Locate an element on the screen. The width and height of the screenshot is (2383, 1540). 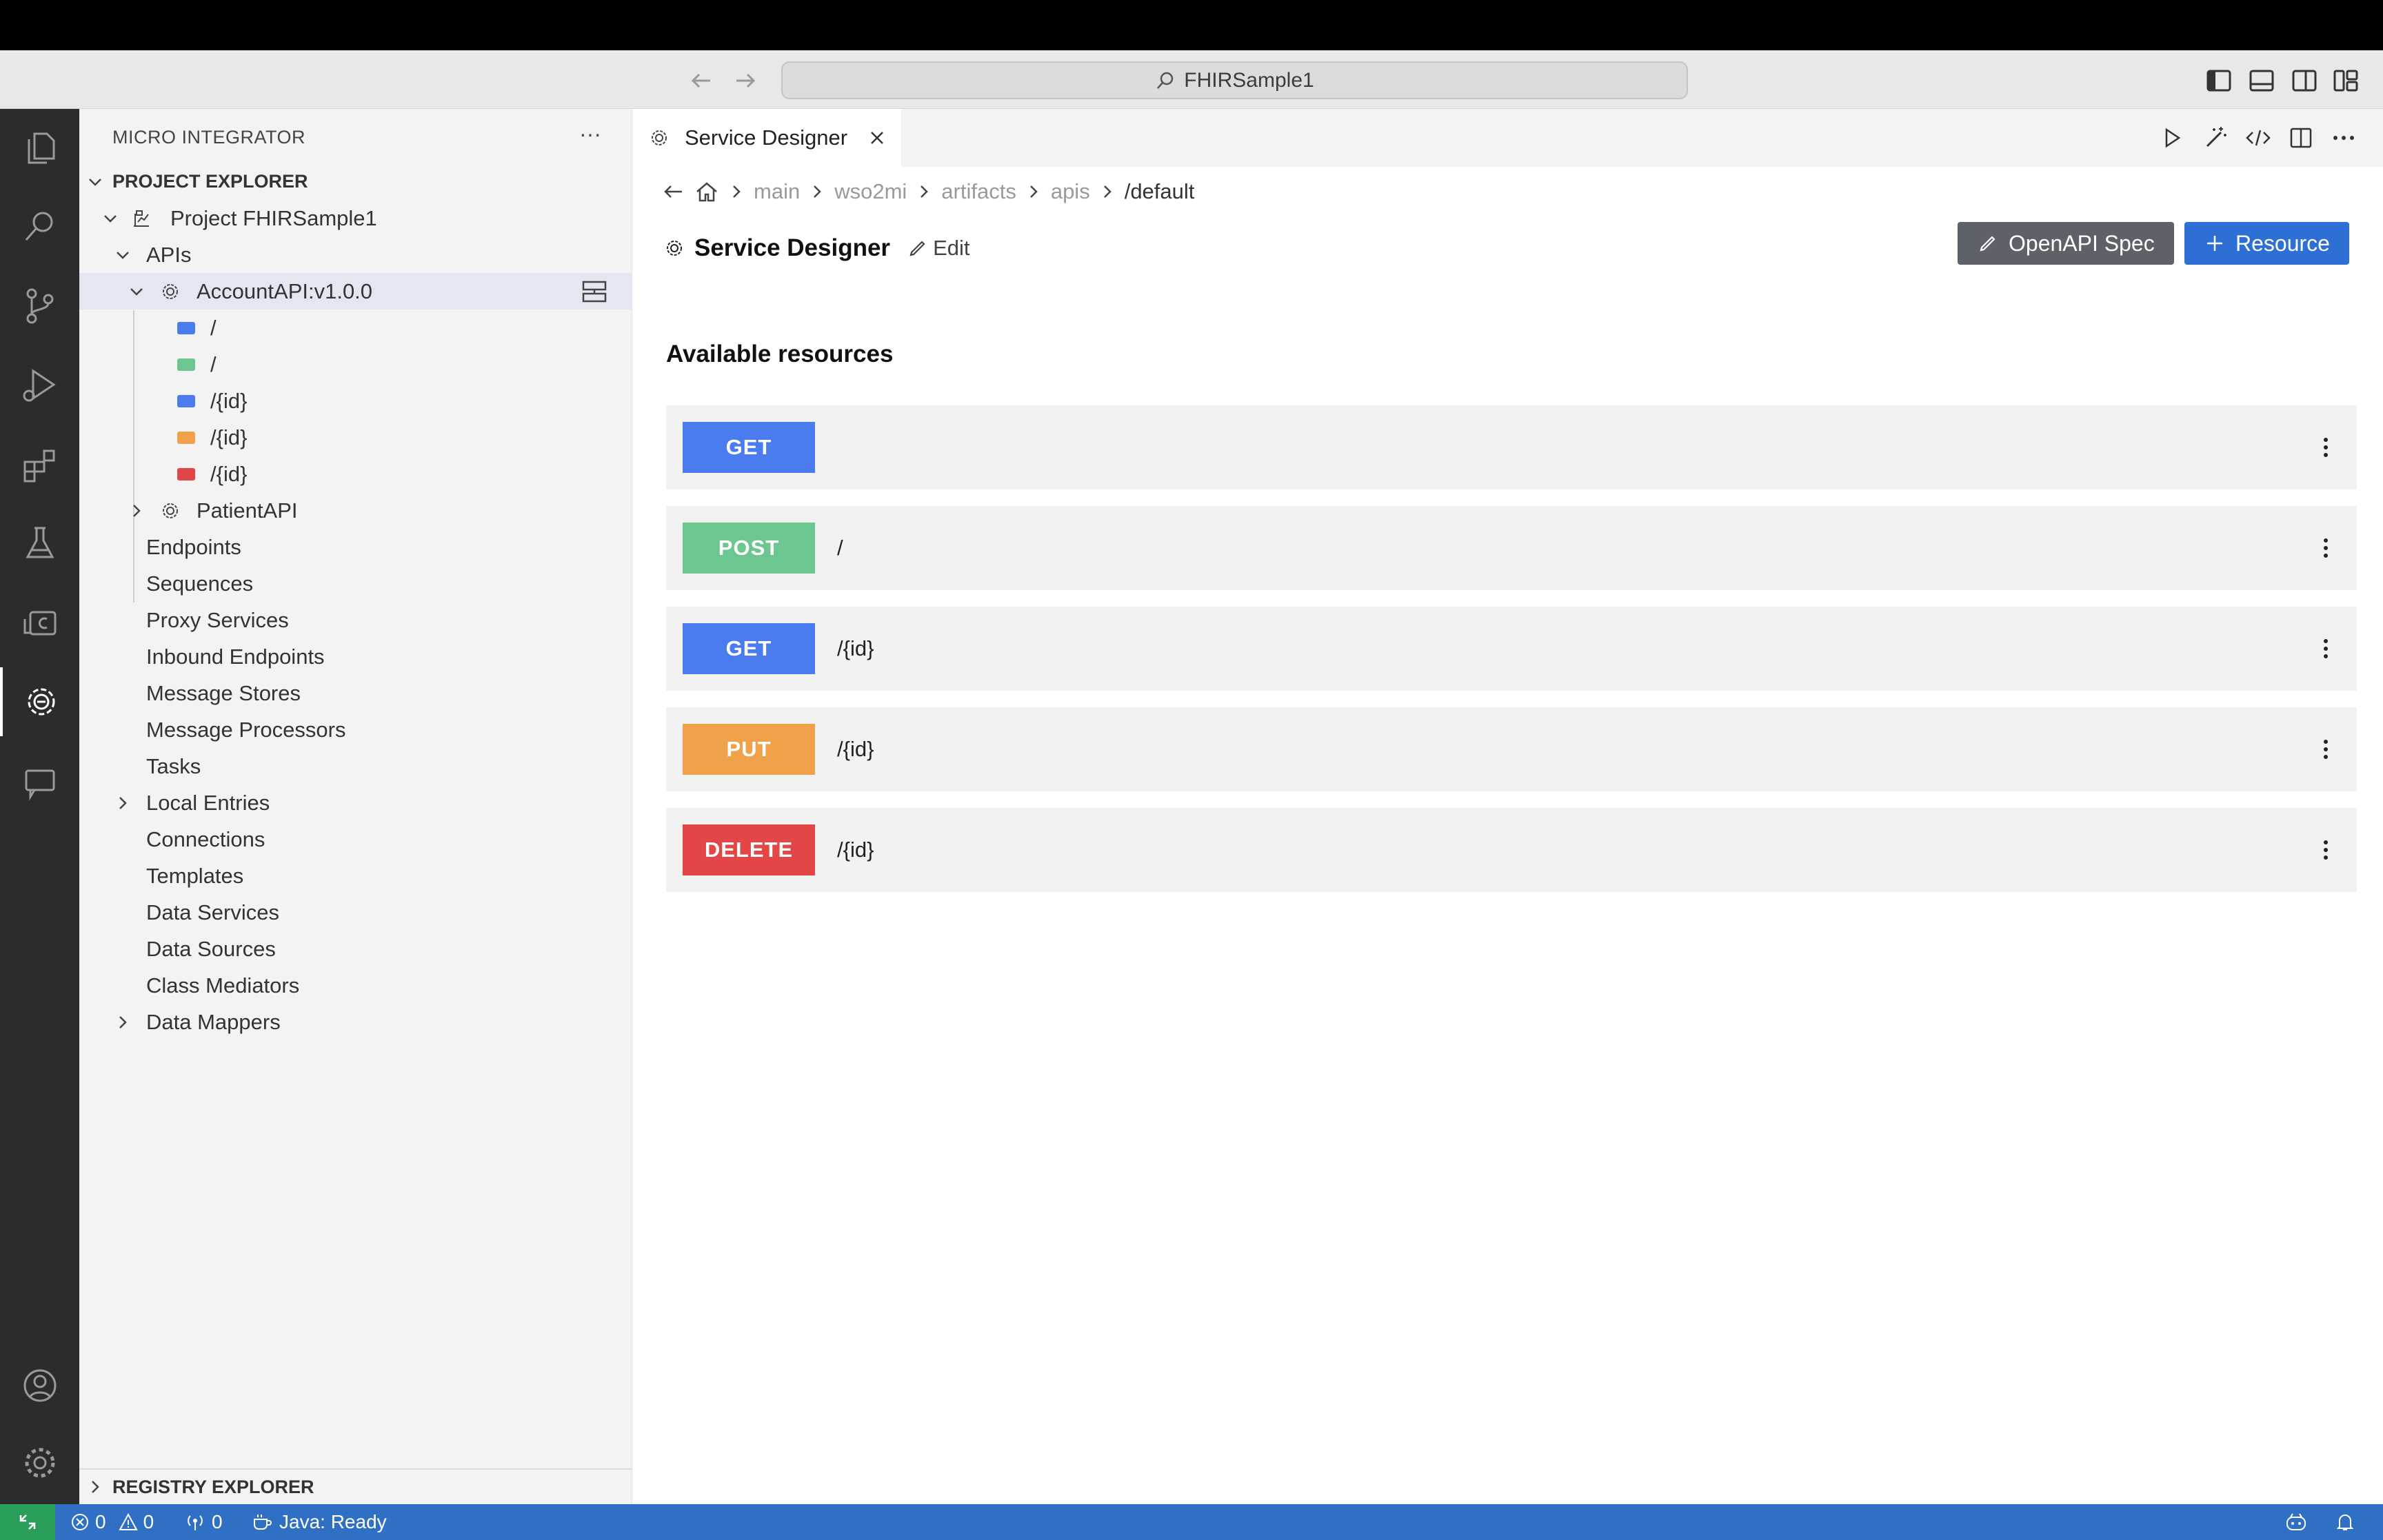
copilot-icon is located at coordinates (2296, 1522).